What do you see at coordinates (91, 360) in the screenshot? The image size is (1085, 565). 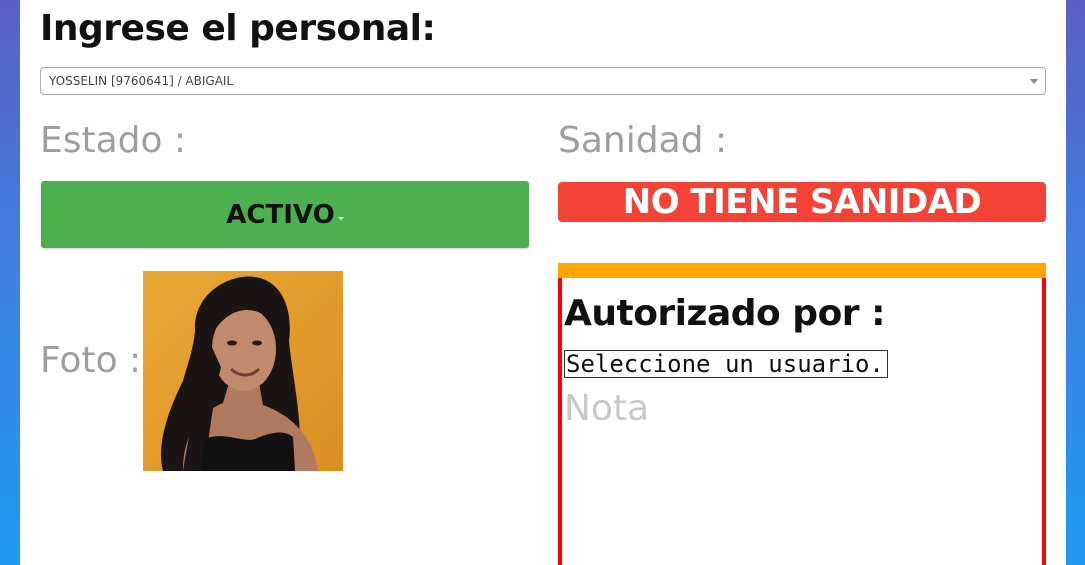 I see `foto-label: Foto :` at bounding box center [91, 360].